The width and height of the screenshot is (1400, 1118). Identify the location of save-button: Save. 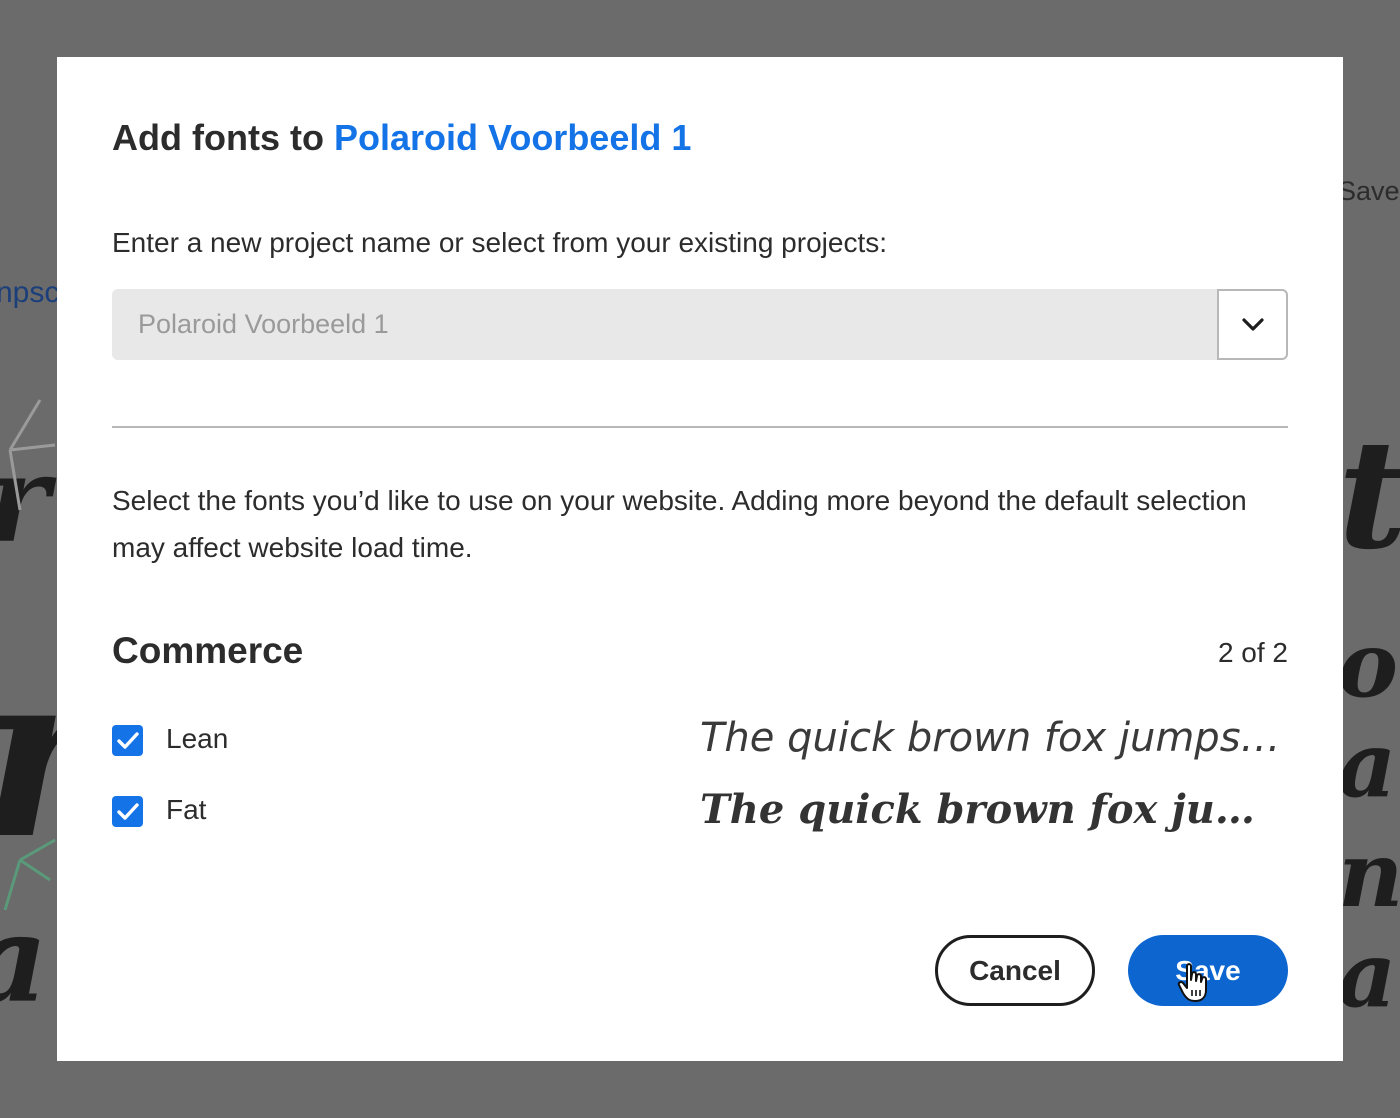
(1208, 970).